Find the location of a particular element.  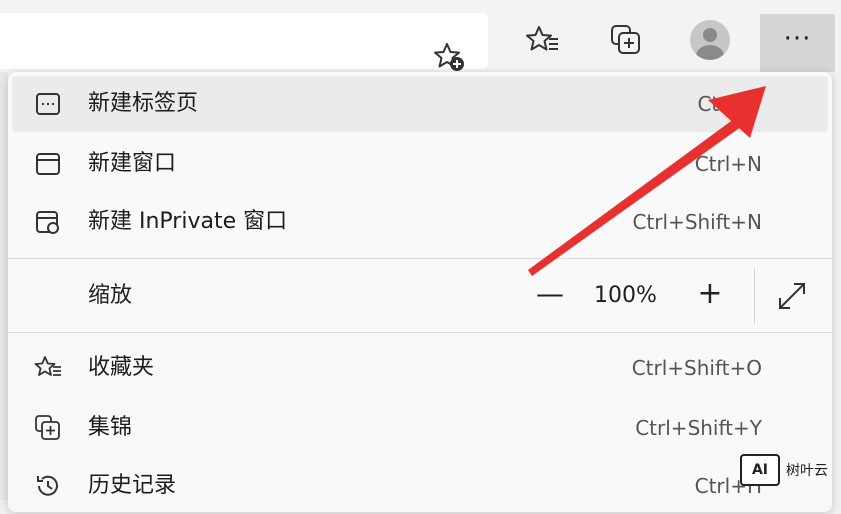

menu-item-label: 新建 InPrivate 窗口 is located at coordinates (188, 221).